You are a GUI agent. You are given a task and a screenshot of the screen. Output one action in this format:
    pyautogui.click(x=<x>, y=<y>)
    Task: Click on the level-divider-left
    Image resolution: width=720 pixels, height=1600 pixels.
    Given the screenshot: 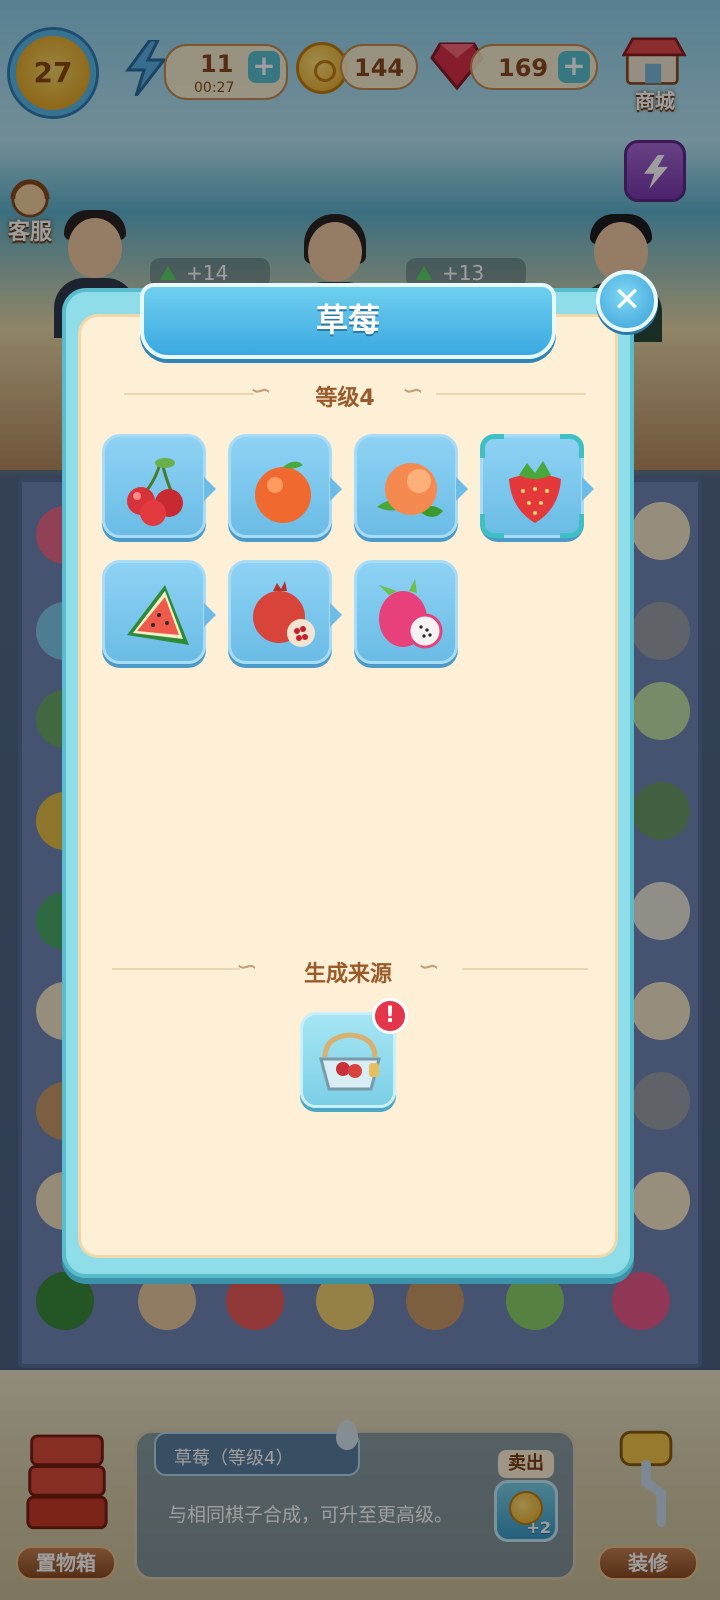 What is the action you would take?
    pyautogui.click(x=189, y=394)
    